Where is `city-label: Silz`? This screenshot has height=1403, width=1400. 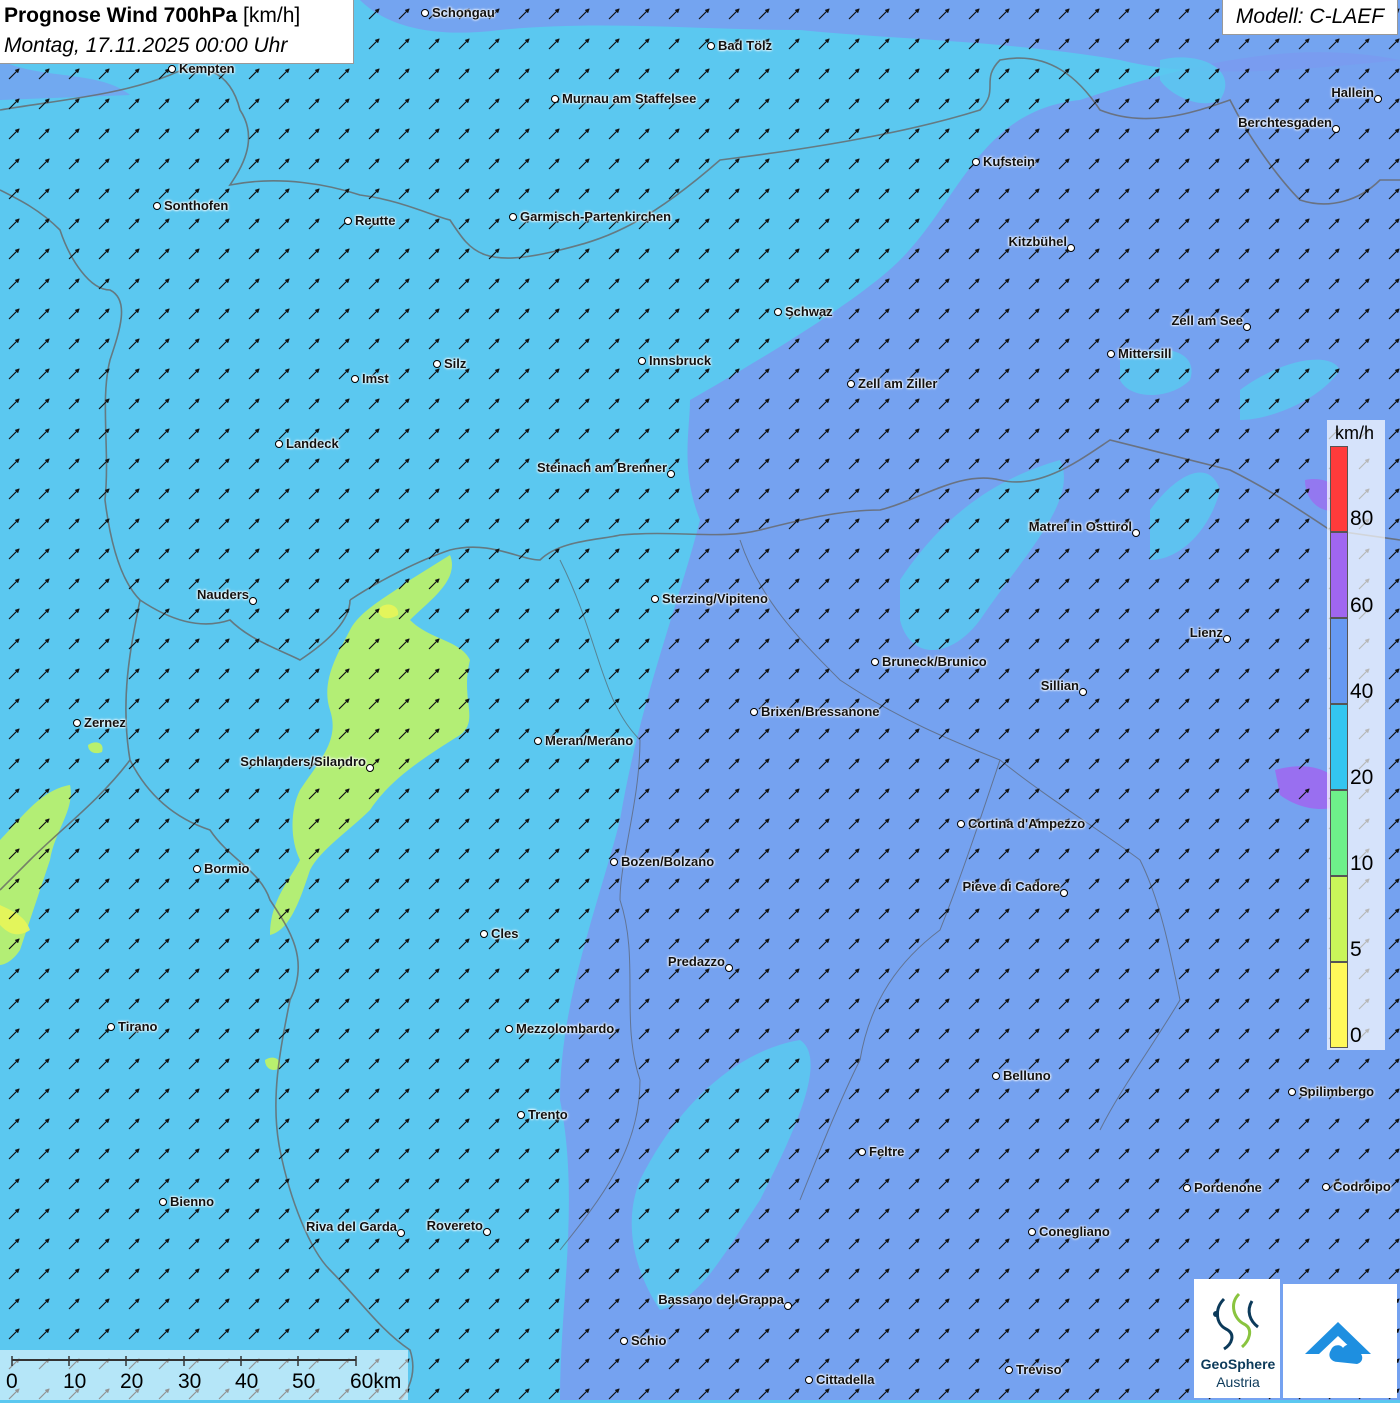 city-label: Silz is located at coordinates (455, 363).